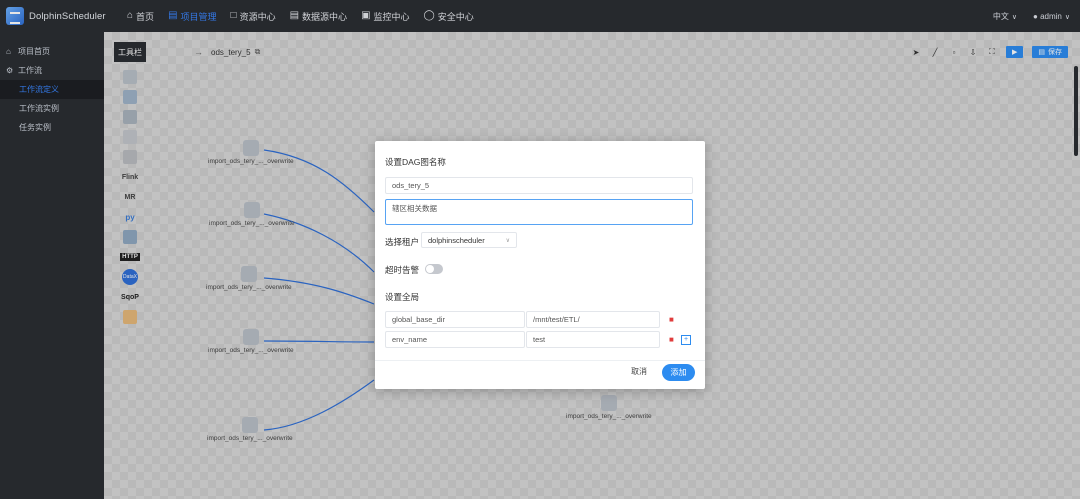 The height and width of the screenshot is (499, 1080). I want to click on tenant-label: 选择租户, so click(402, 242).